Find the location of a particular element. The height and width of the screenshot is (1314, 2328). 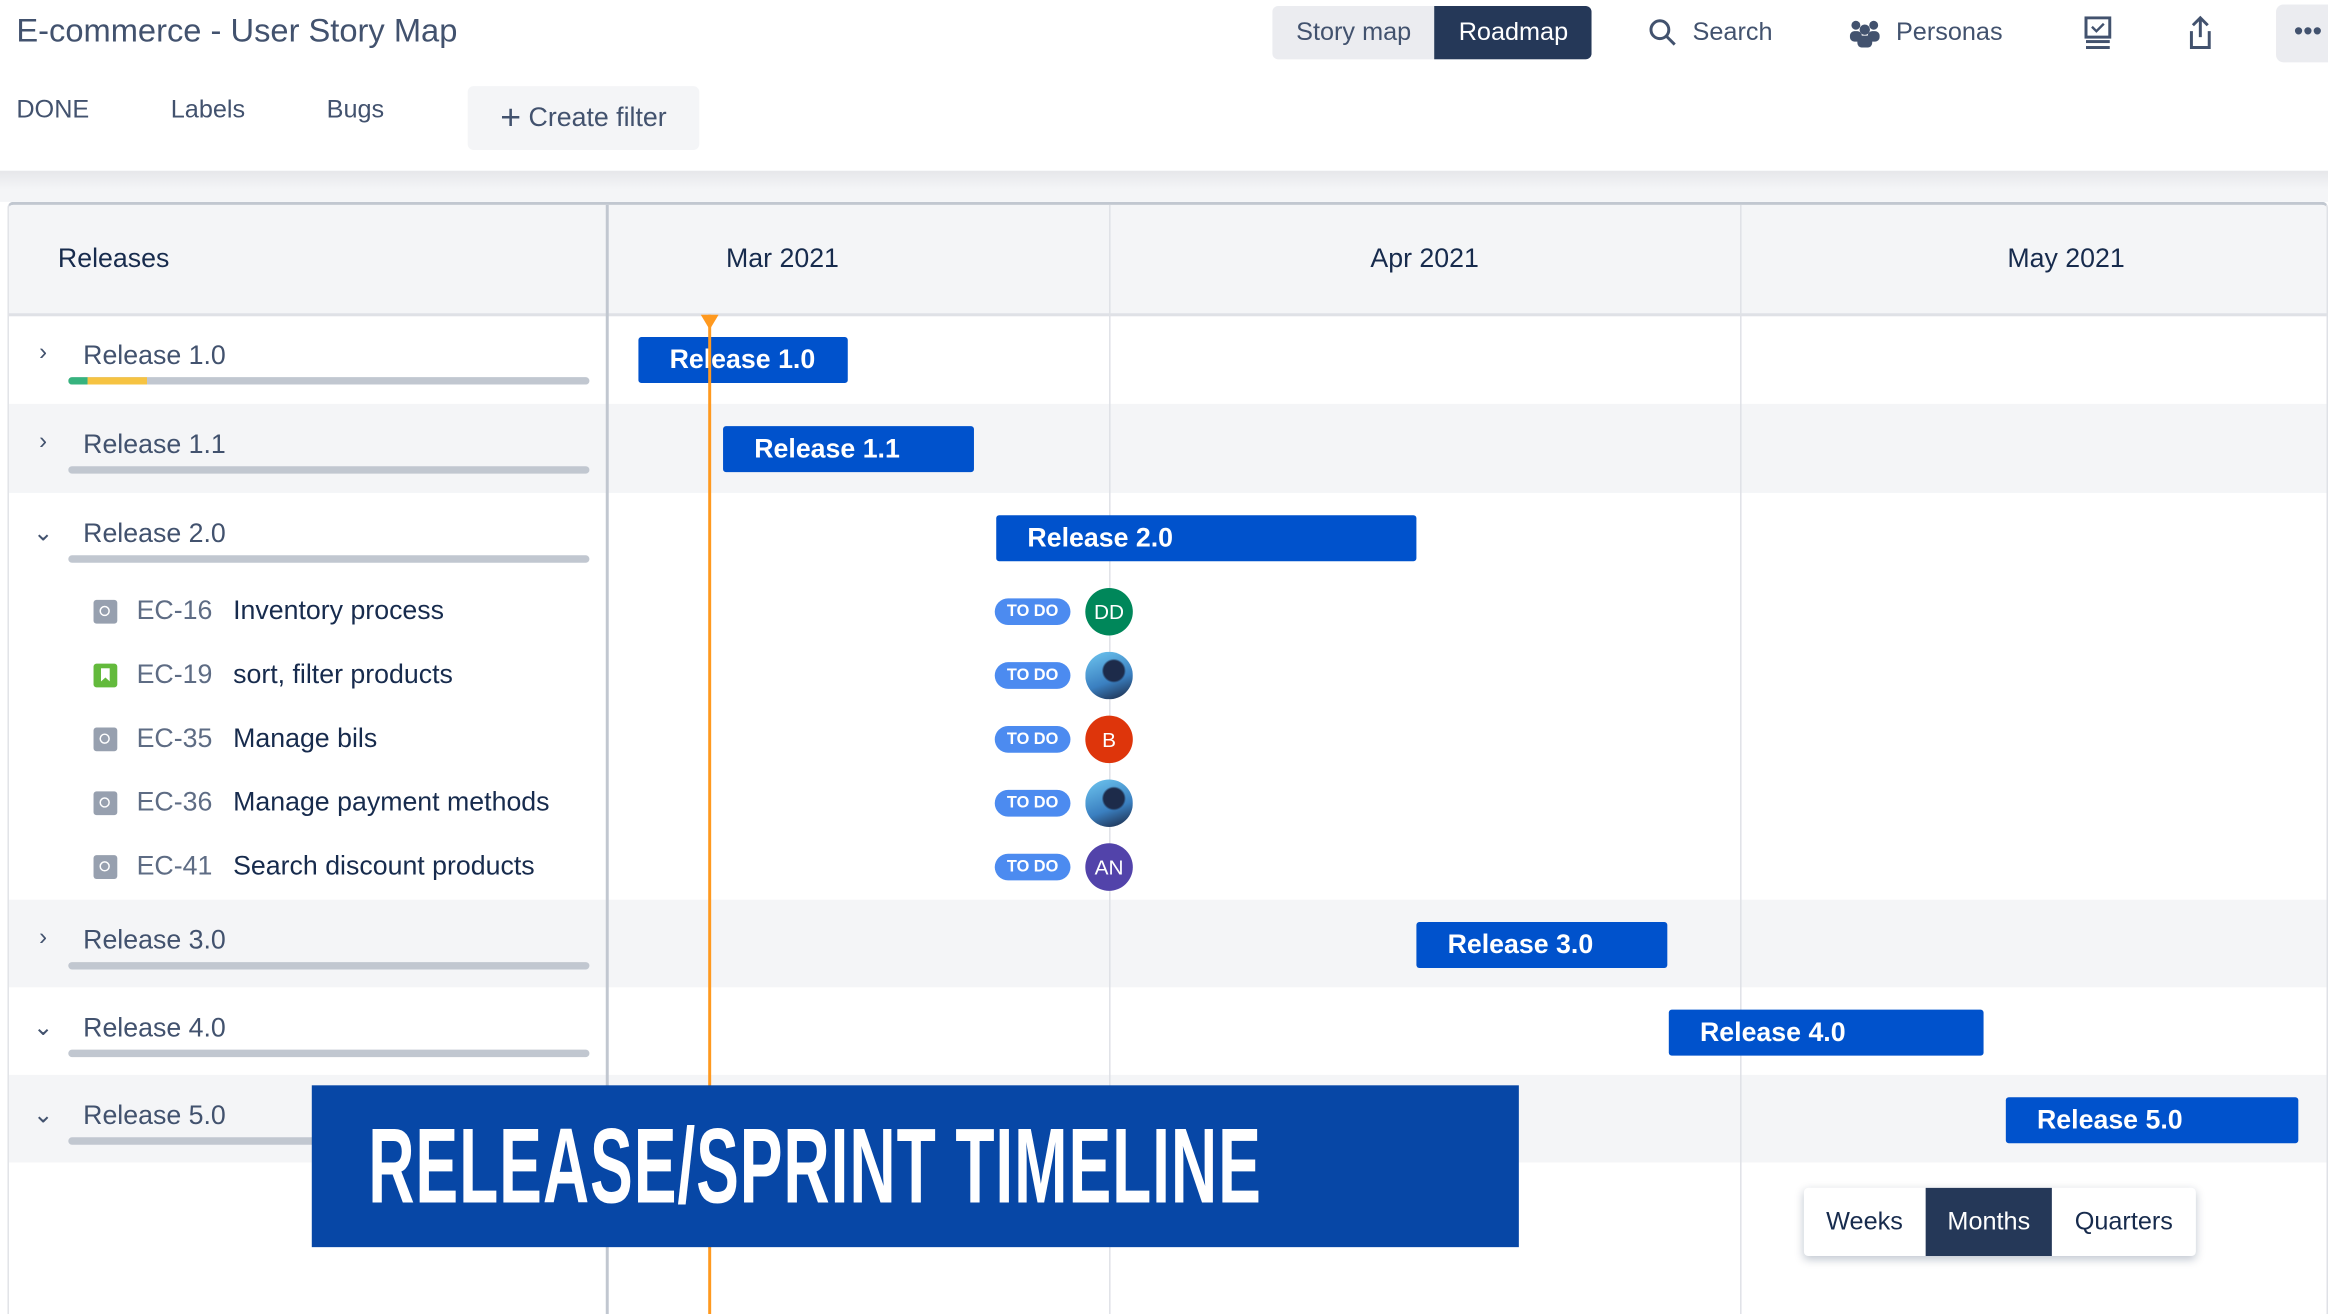

create-filter-label: Create filter is located at coordinates (597, 117).